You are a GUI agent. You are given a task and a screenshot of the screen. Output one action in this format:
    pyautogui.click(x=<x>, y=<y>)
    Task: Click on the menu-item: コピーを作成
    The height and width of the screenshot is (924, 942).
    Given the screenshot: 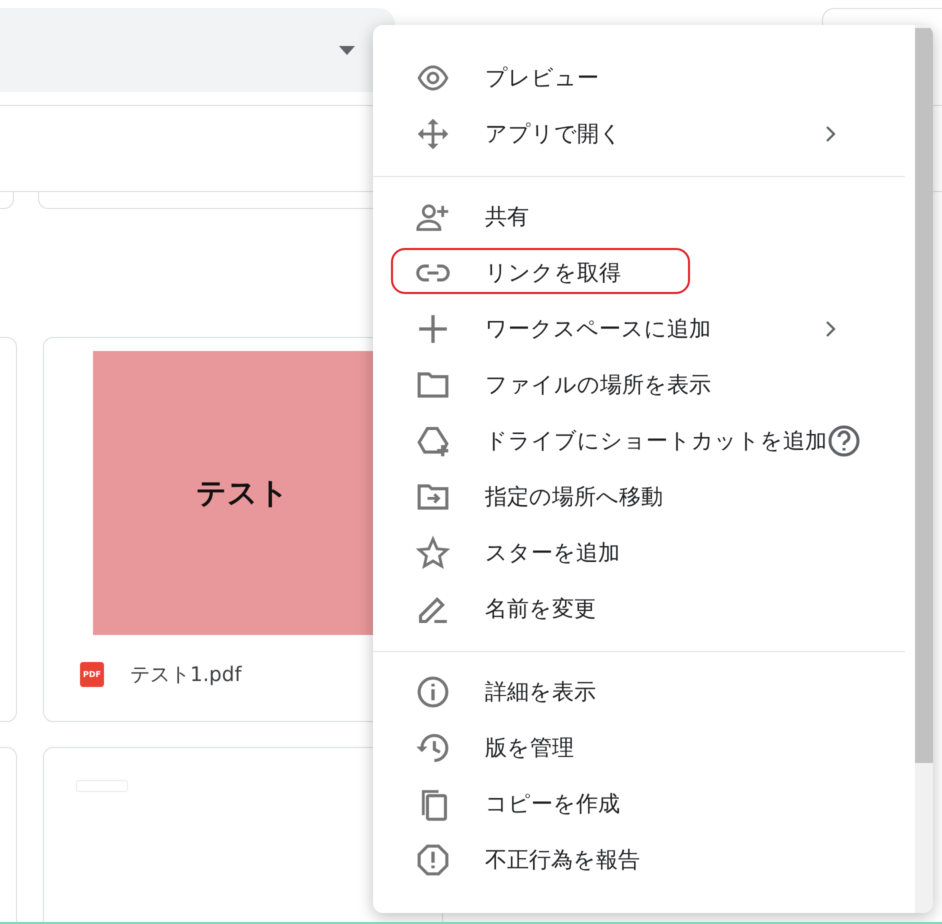 What is the action you would take?
    pyautogui.click(x=639, y=804)
    